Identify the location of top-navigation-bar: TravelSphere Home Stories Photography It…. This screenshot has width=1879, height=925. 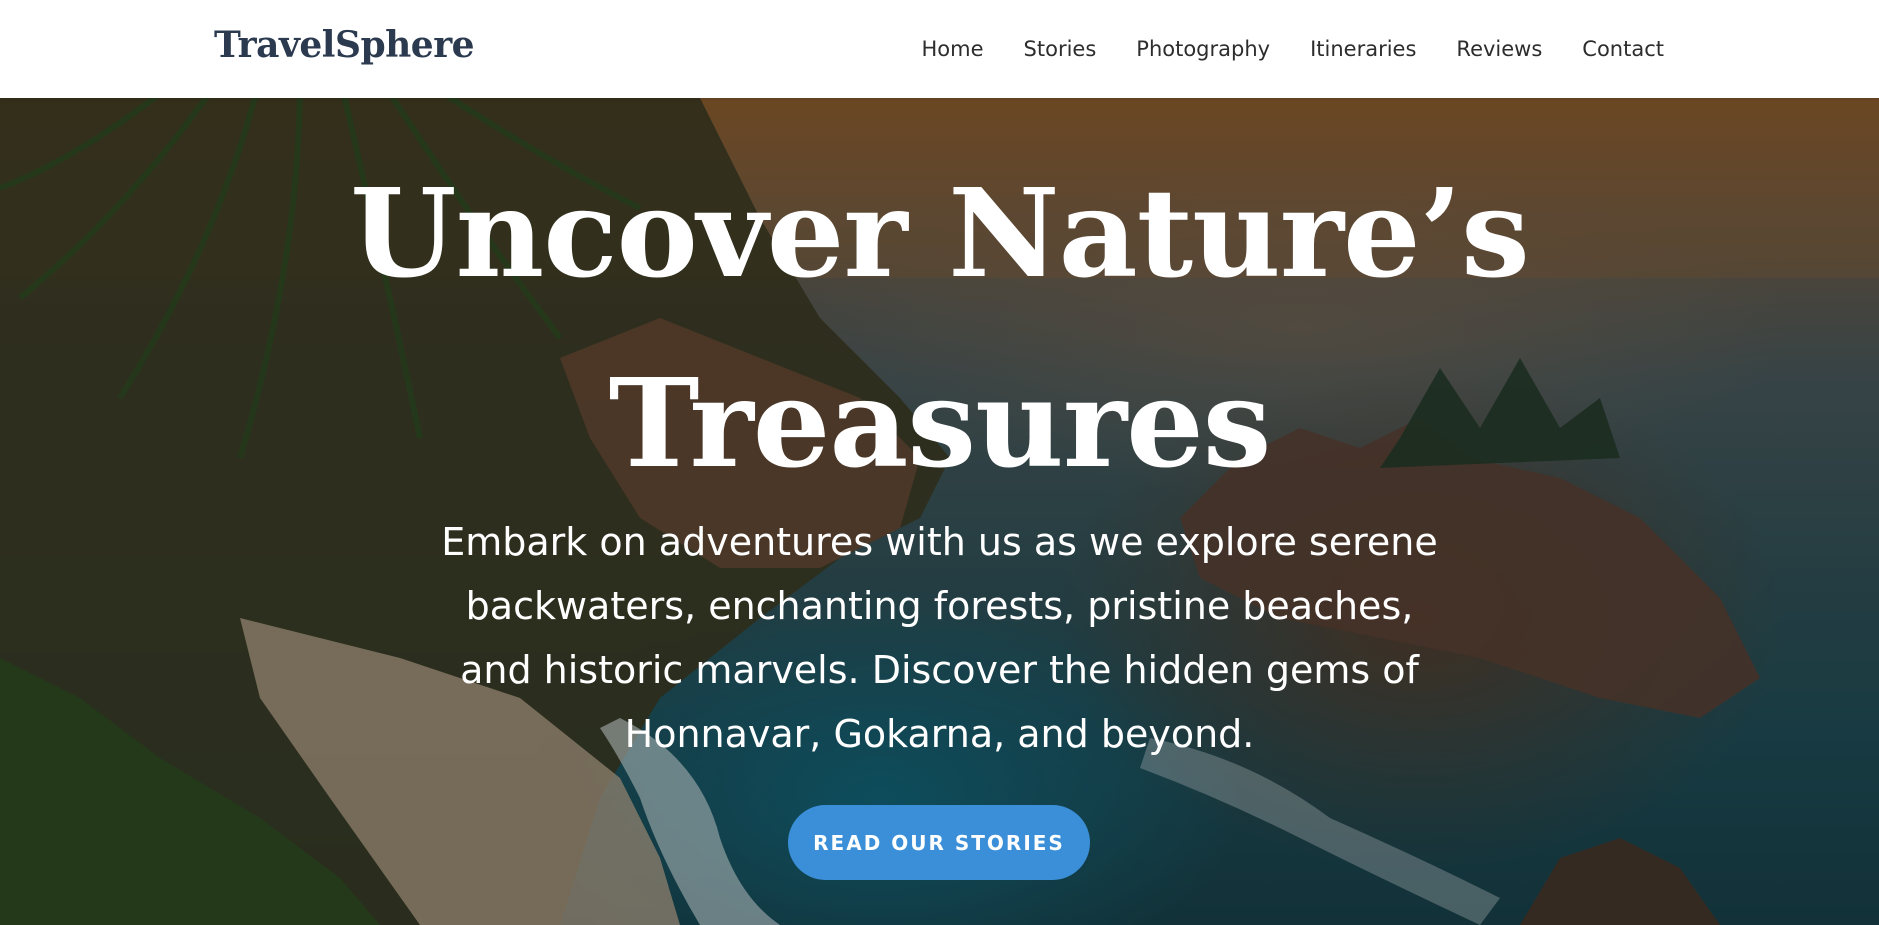
(939, 49).